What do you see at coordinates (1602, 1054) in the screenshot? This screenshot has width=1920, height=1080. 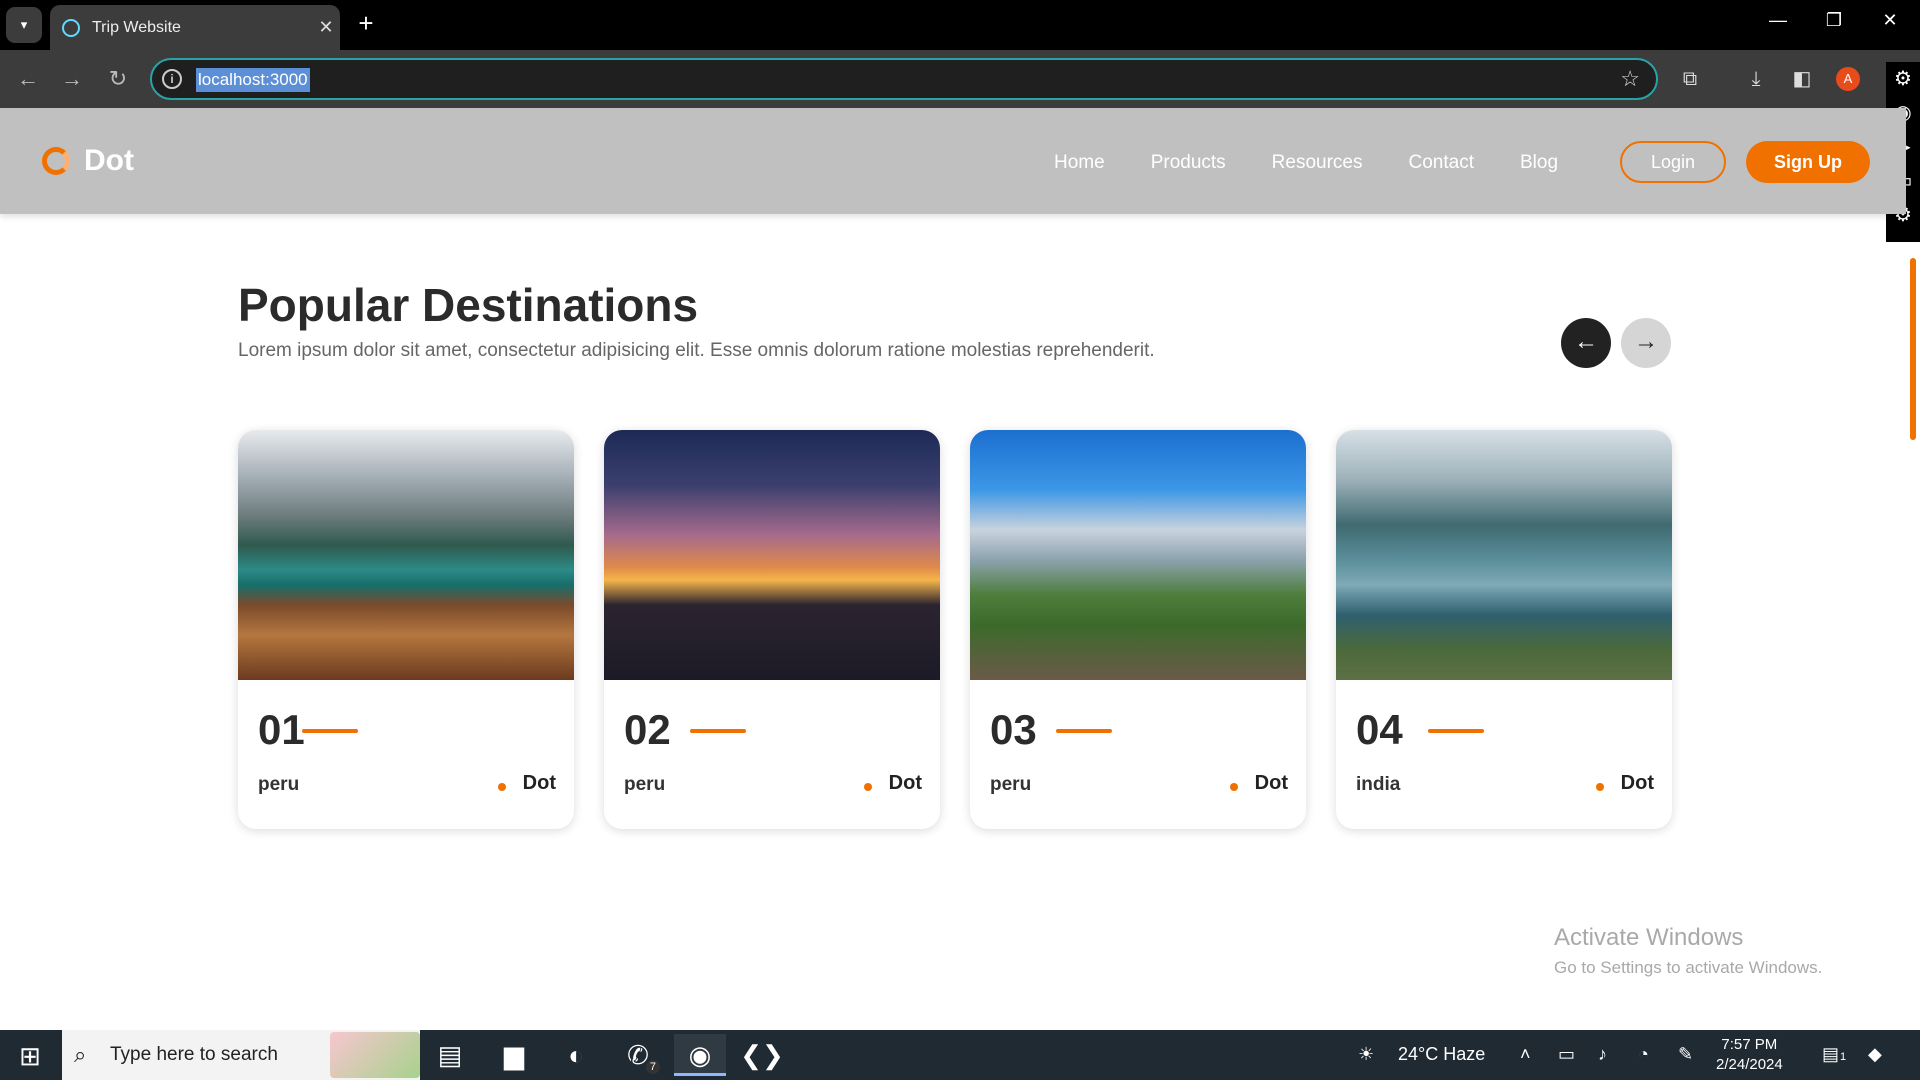 I see `volume-icon: ♪` at bounding box center [1602, 1054].